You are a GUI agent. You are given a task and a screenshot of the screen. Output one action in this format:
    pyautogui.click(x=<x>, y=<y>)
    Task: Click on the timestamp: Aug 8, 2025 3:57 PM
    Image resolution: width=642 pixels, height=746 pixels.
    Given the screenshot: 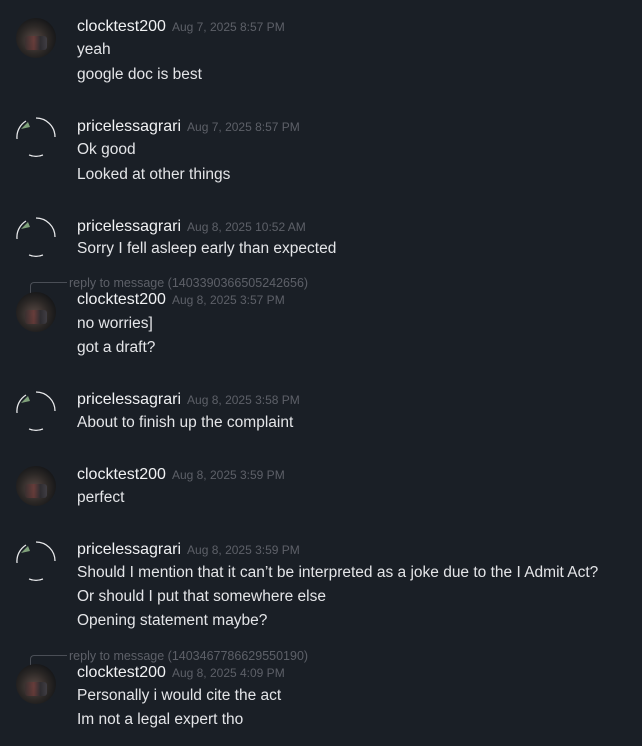 What is the action you would take?
    pyautogui.click(x=228, y=300)
    